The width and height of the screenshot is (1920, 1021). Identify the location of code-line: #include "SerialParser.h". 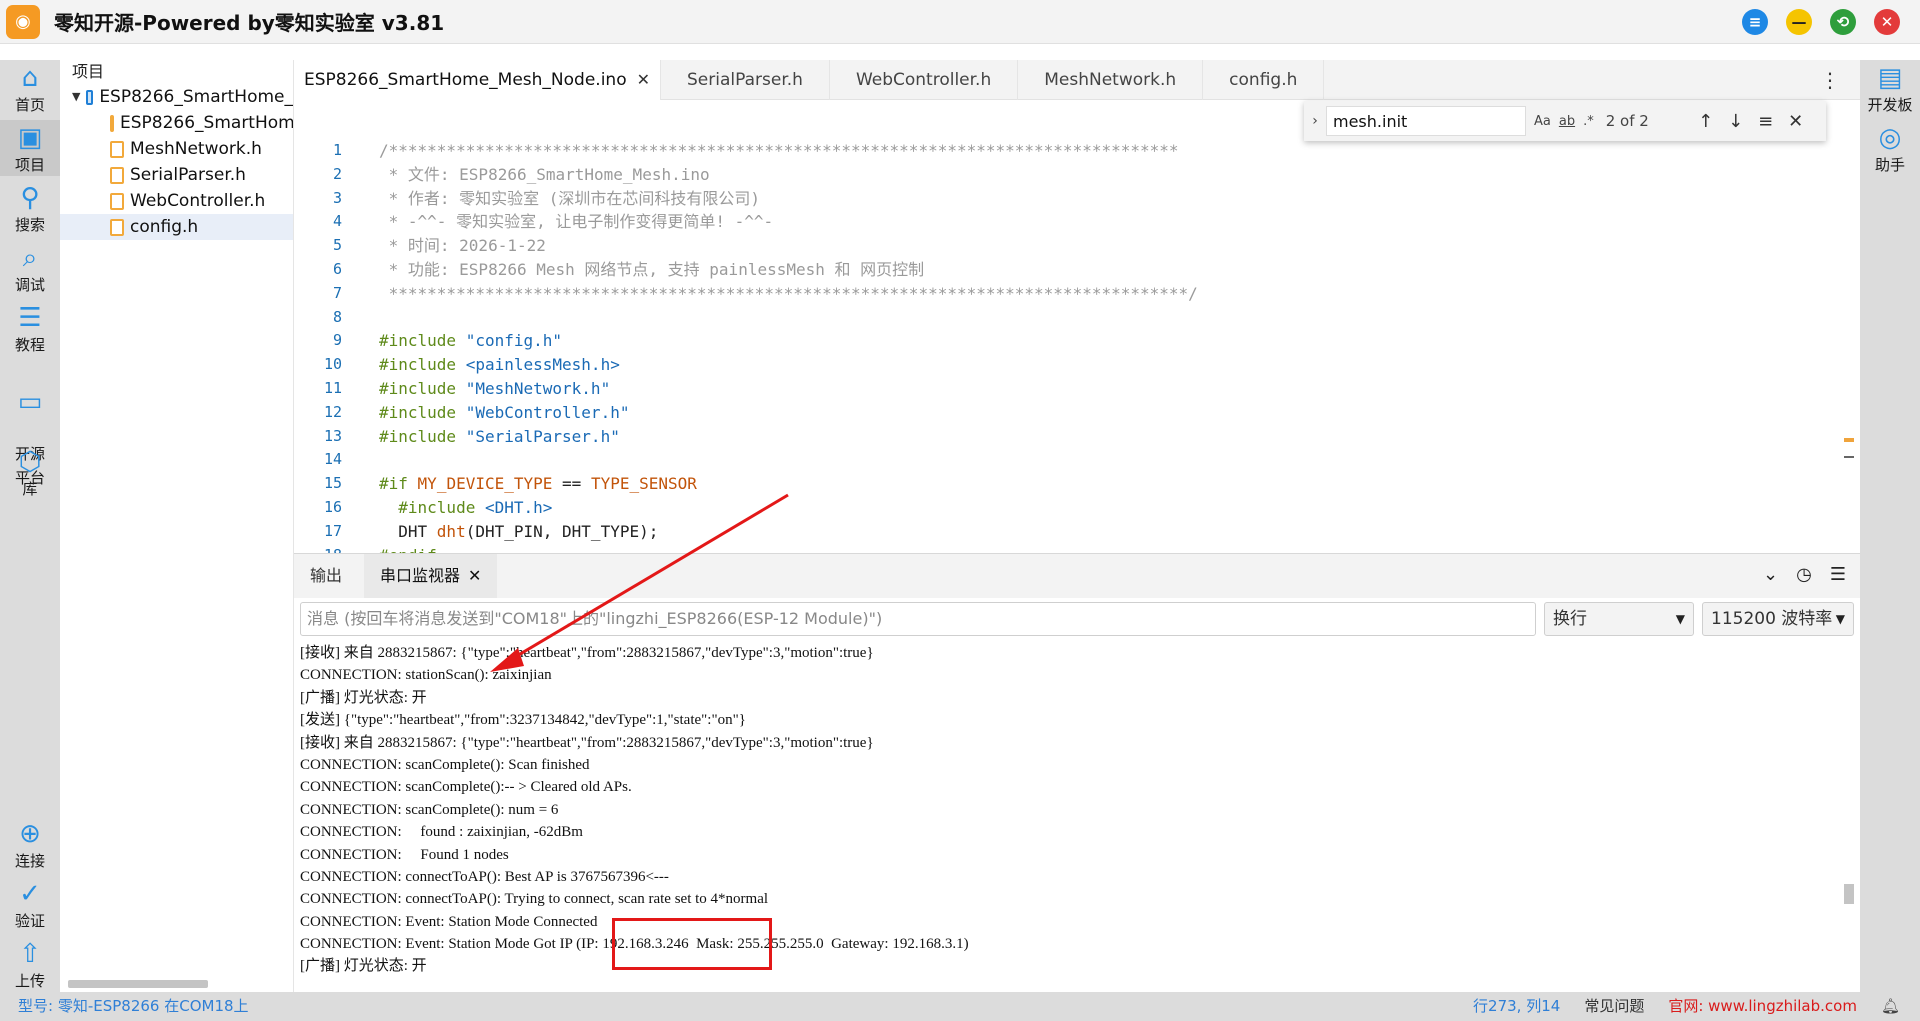
(1069, 437).